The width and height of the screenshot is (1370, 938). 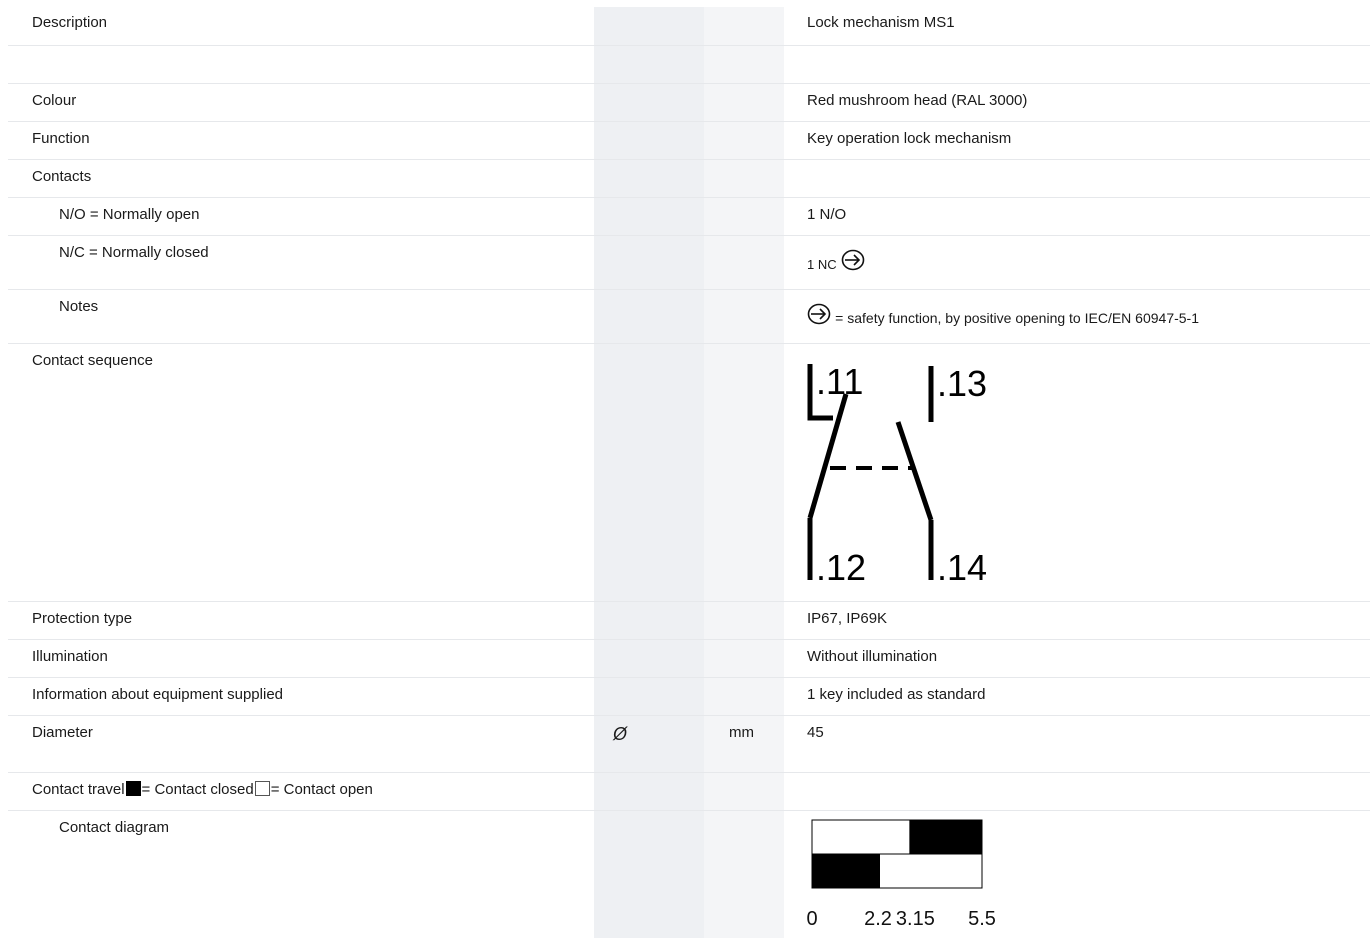 I want to click on row-label: Contacts, so click(x=62, y=176).